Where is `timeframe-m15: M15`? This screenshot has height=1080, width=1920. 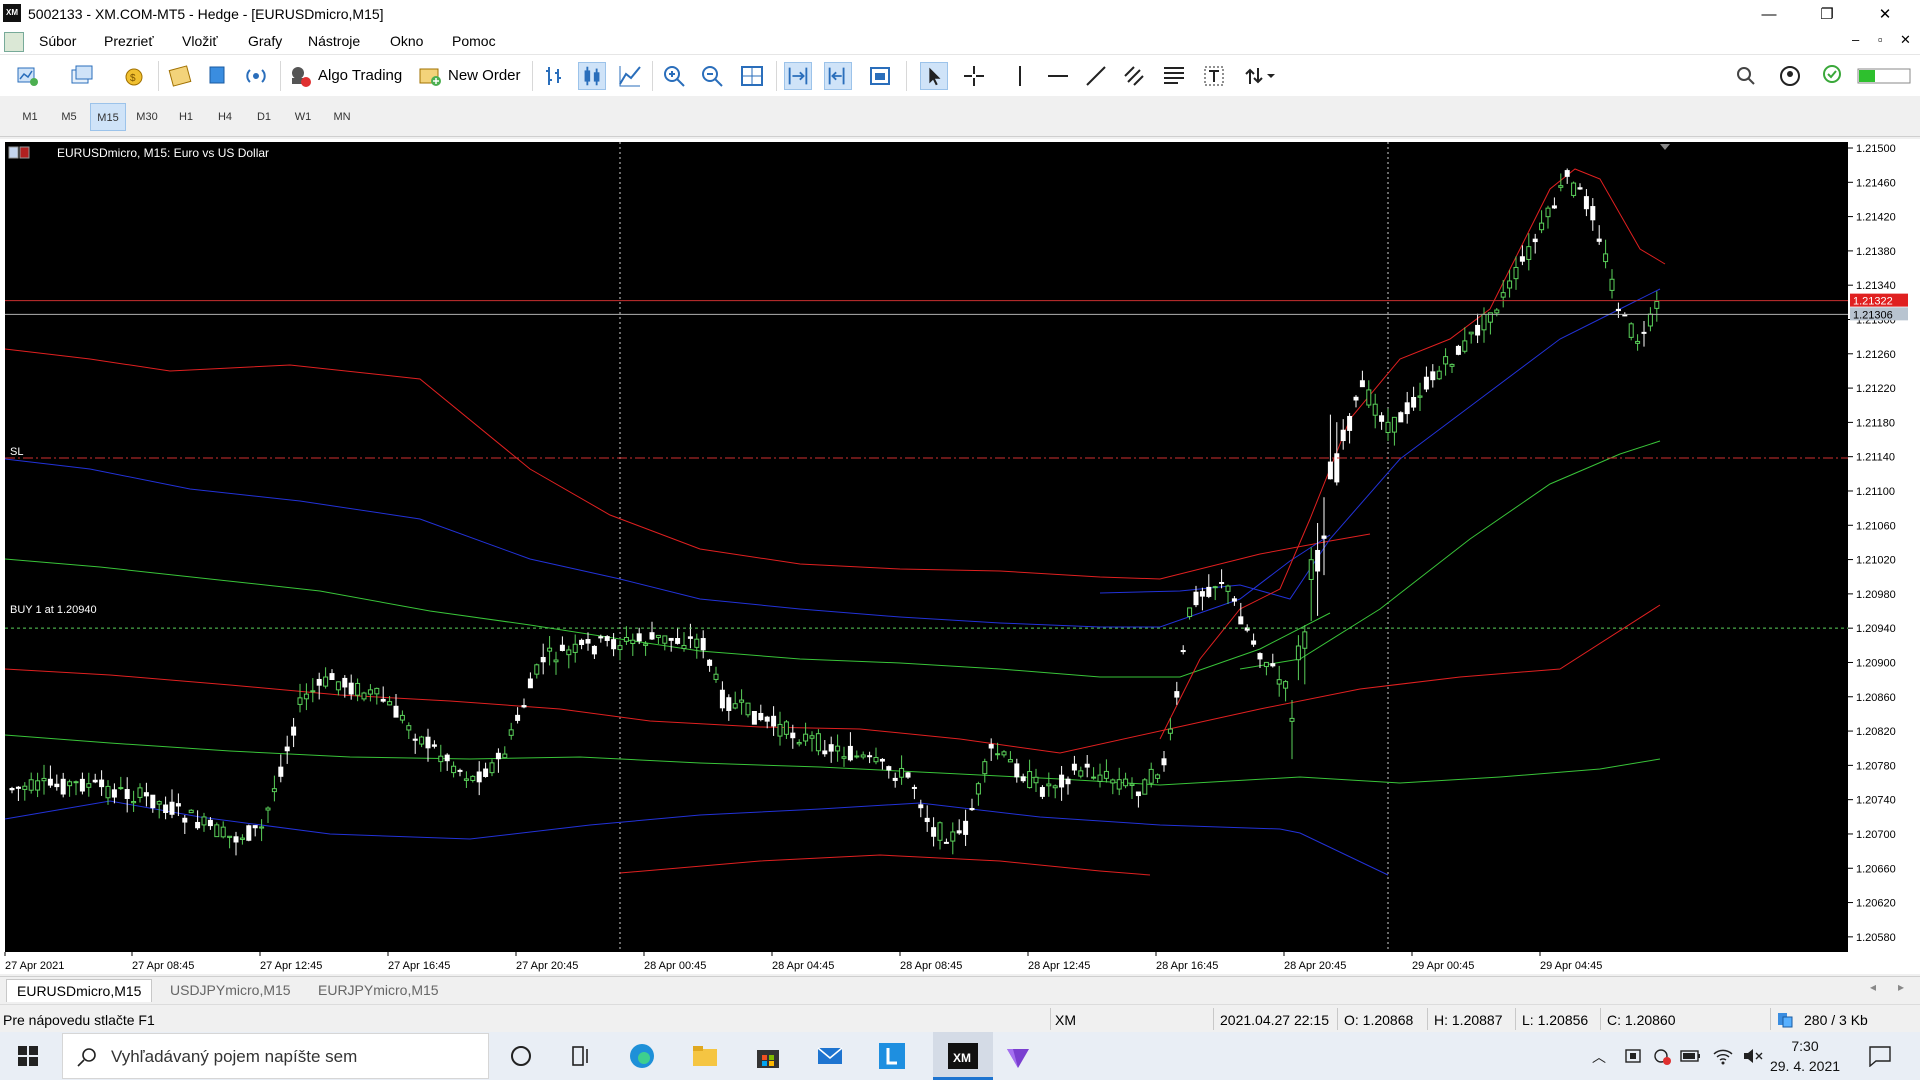 timeframe-m15: M15 is located at coordinates (108, 117).